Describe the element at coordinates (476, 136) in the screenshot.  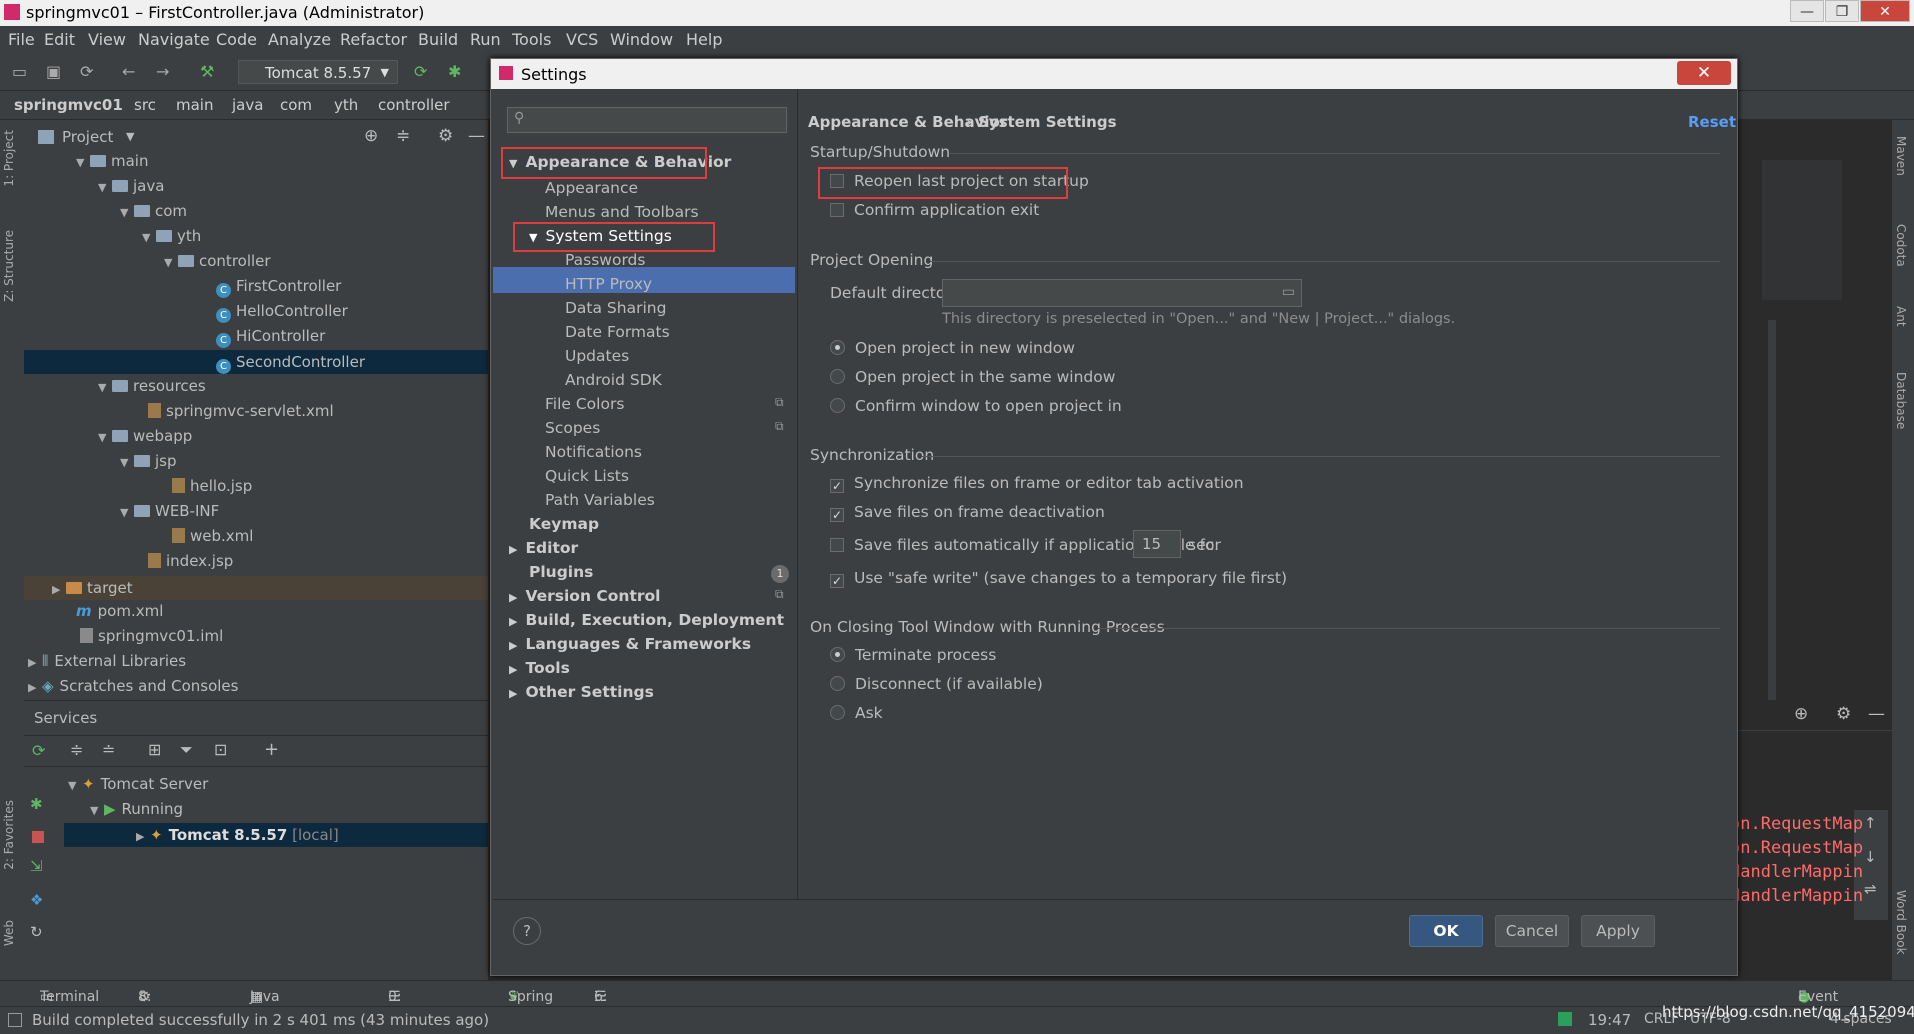
I see `minimize-icon: —` at that location.